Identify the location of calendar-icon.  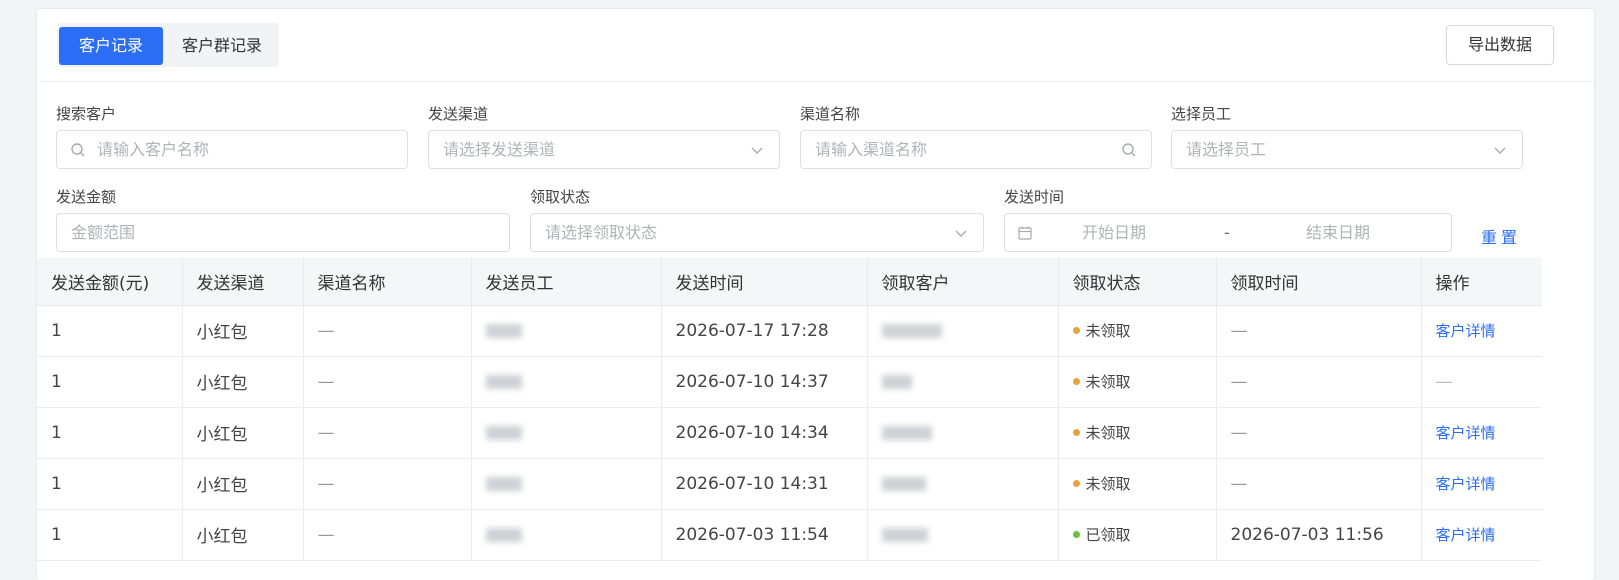
(1025, 233).